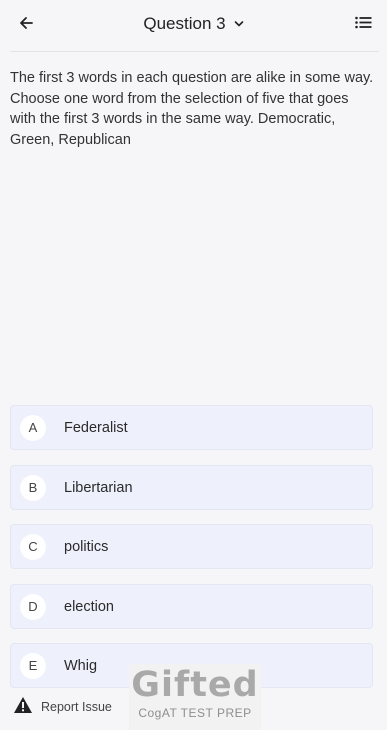 The image size is (387, 730). Describe the element at coordinates (191, 427) in the screenshot. I see `option-a: A Federalist` at that location.